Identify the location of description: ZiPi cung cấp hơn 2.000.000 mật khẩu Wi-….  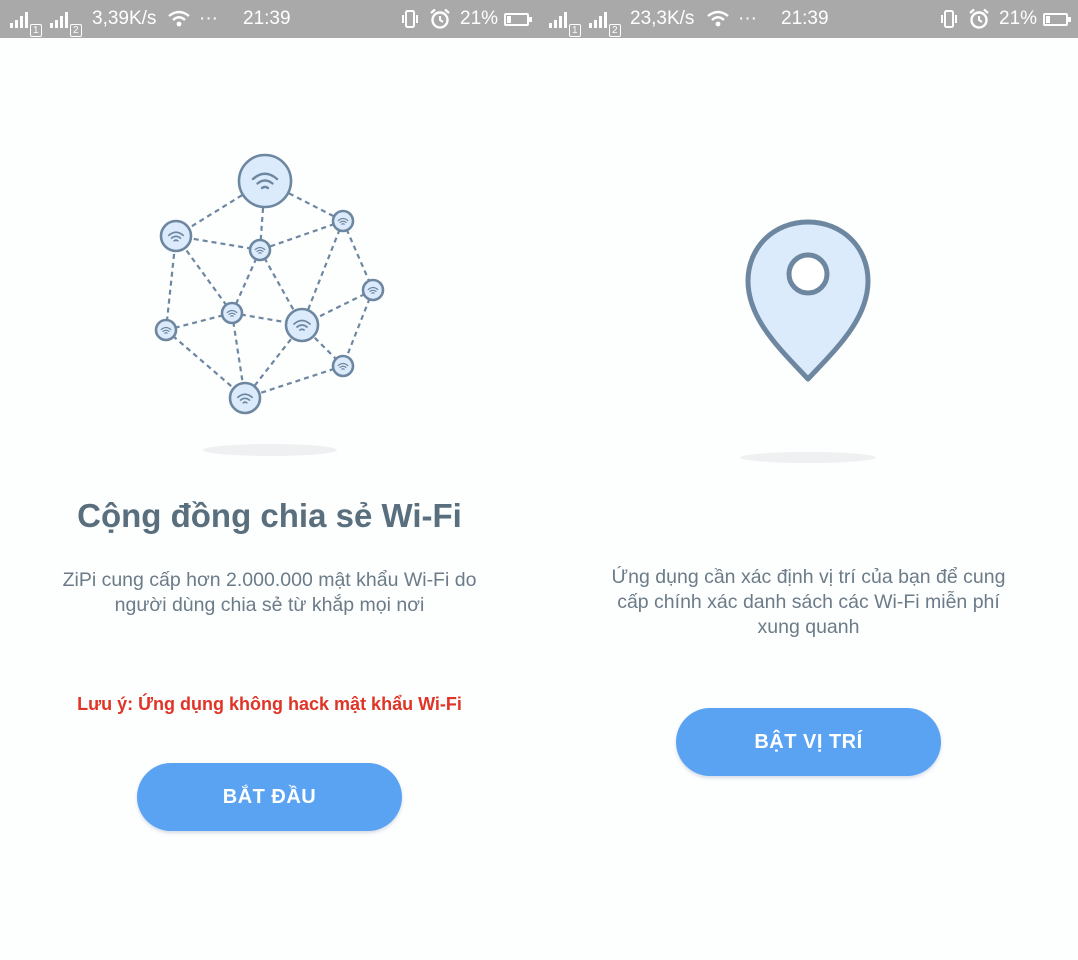
(269, 593).